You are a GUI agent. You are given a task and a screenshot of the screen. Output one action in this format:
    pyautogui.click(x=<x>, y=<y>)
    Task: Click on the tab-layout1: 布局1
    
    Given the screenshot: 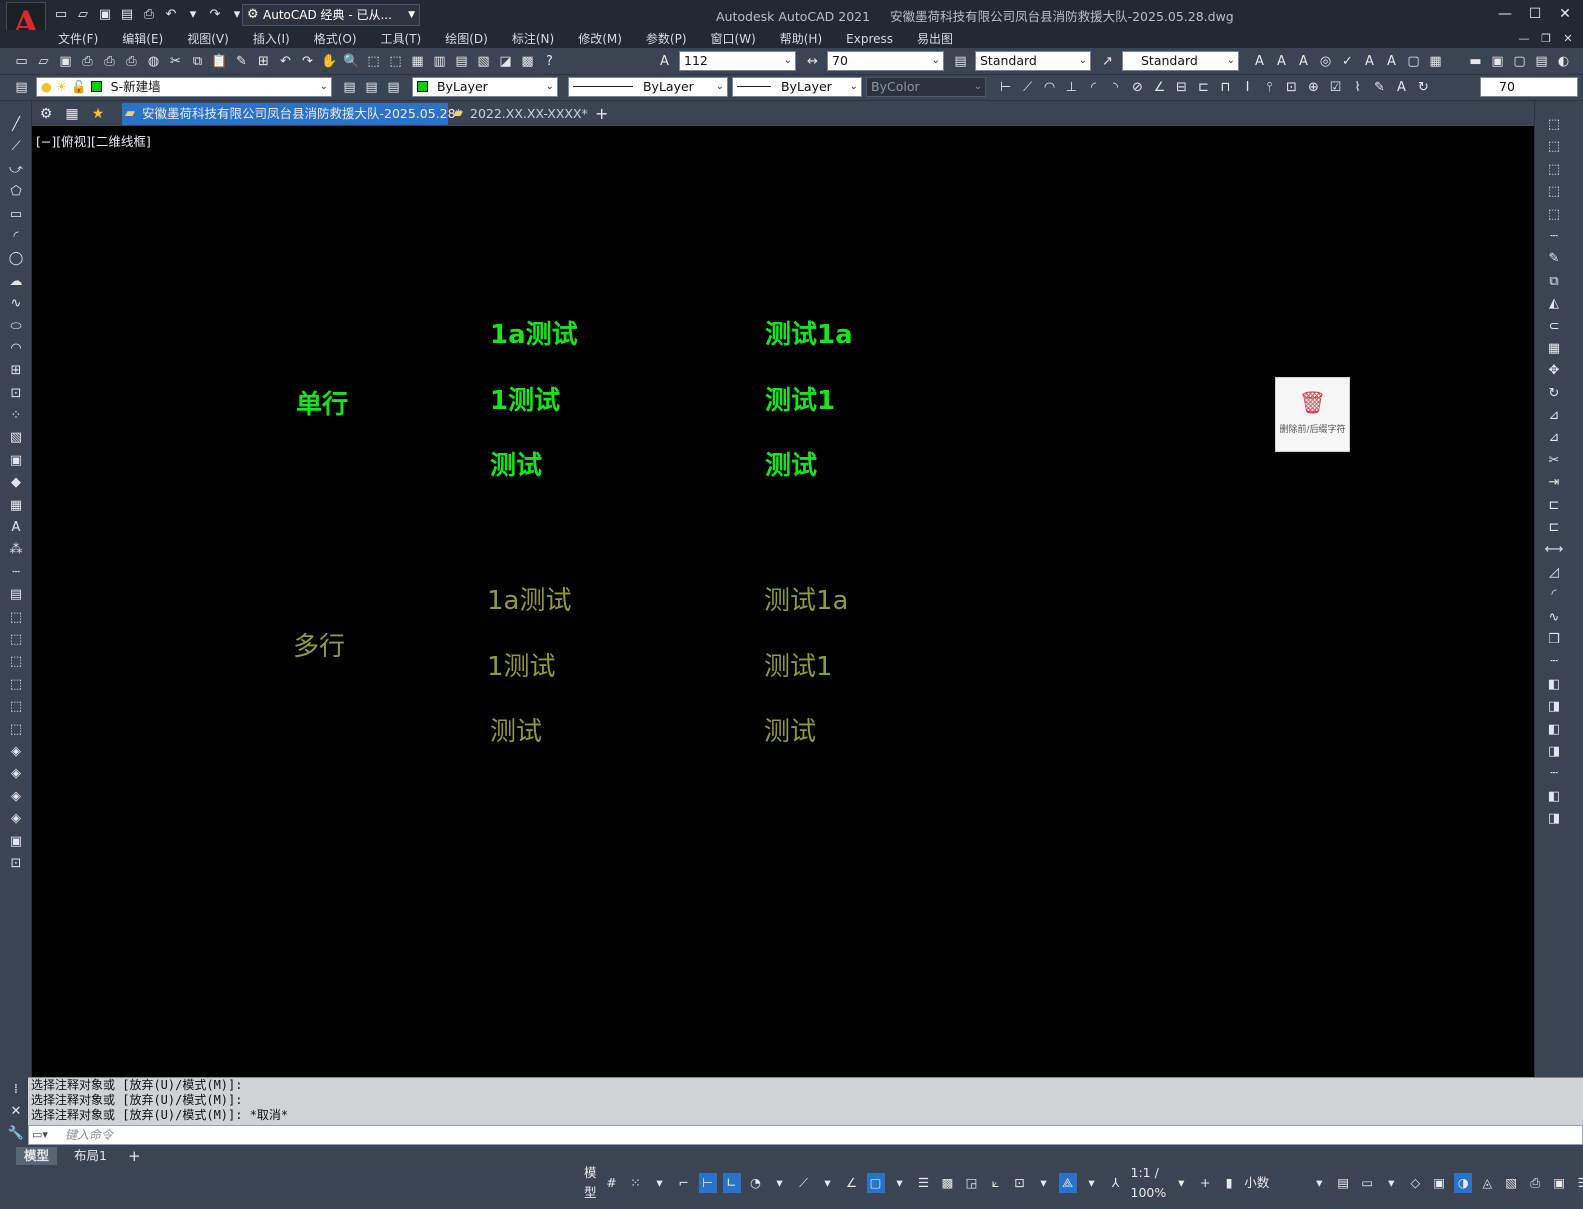 What is the action you would take?
    pyautogui.click(x=90, y=1156)
    